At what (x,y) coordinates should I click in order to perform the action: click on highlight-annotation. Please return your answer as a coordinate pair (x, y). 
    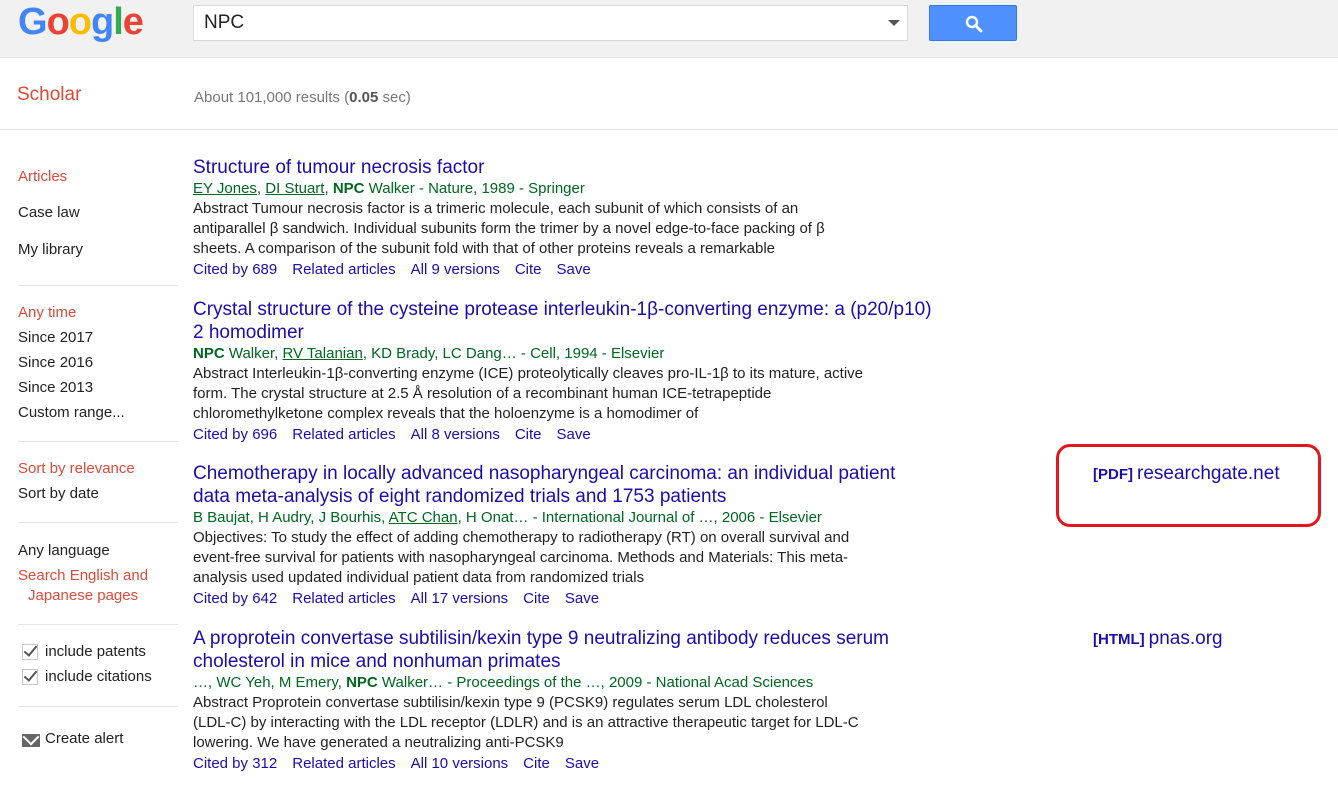
    Looking at the image, I should click on (1188, 485).